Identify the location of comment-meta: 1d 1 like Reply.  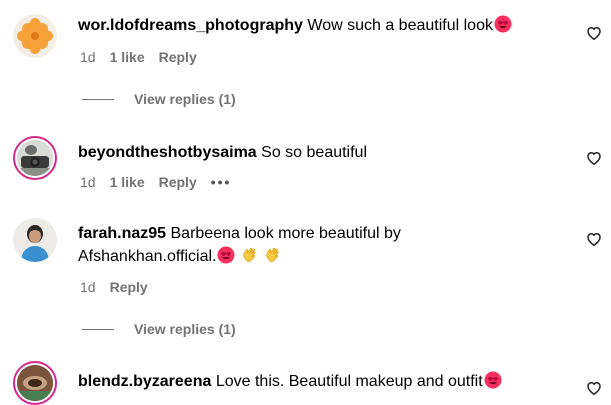
(138, 57).